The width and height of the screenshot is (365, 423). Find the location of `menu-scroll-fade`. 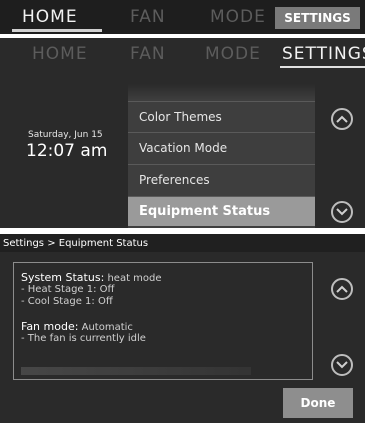

menu-scroll-fade is located at coordinates (221, 92).